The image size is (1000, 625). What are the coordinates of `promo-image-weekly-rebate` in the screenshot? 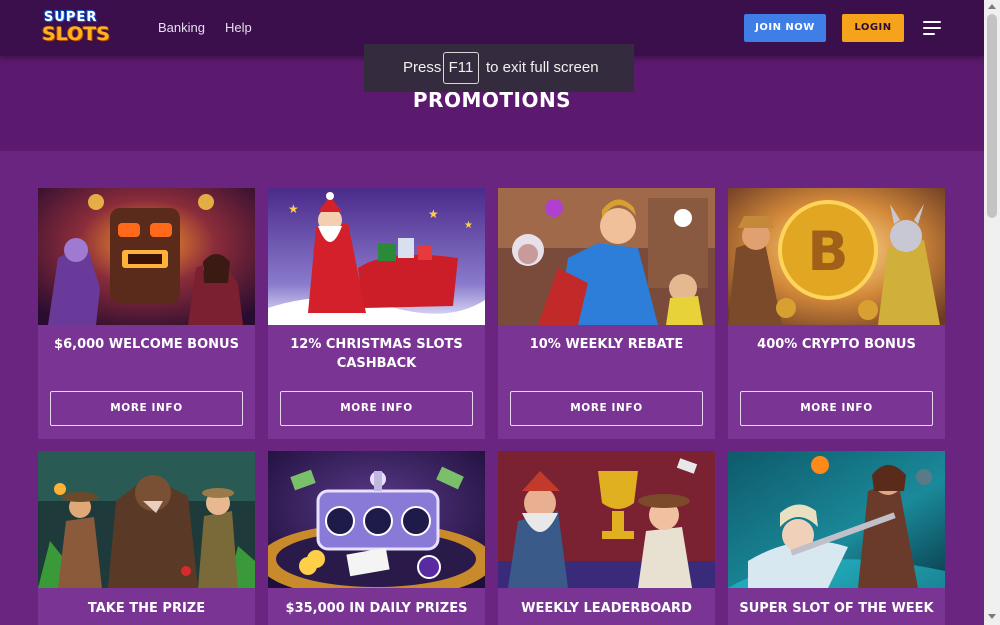 It's located at (606, 256).